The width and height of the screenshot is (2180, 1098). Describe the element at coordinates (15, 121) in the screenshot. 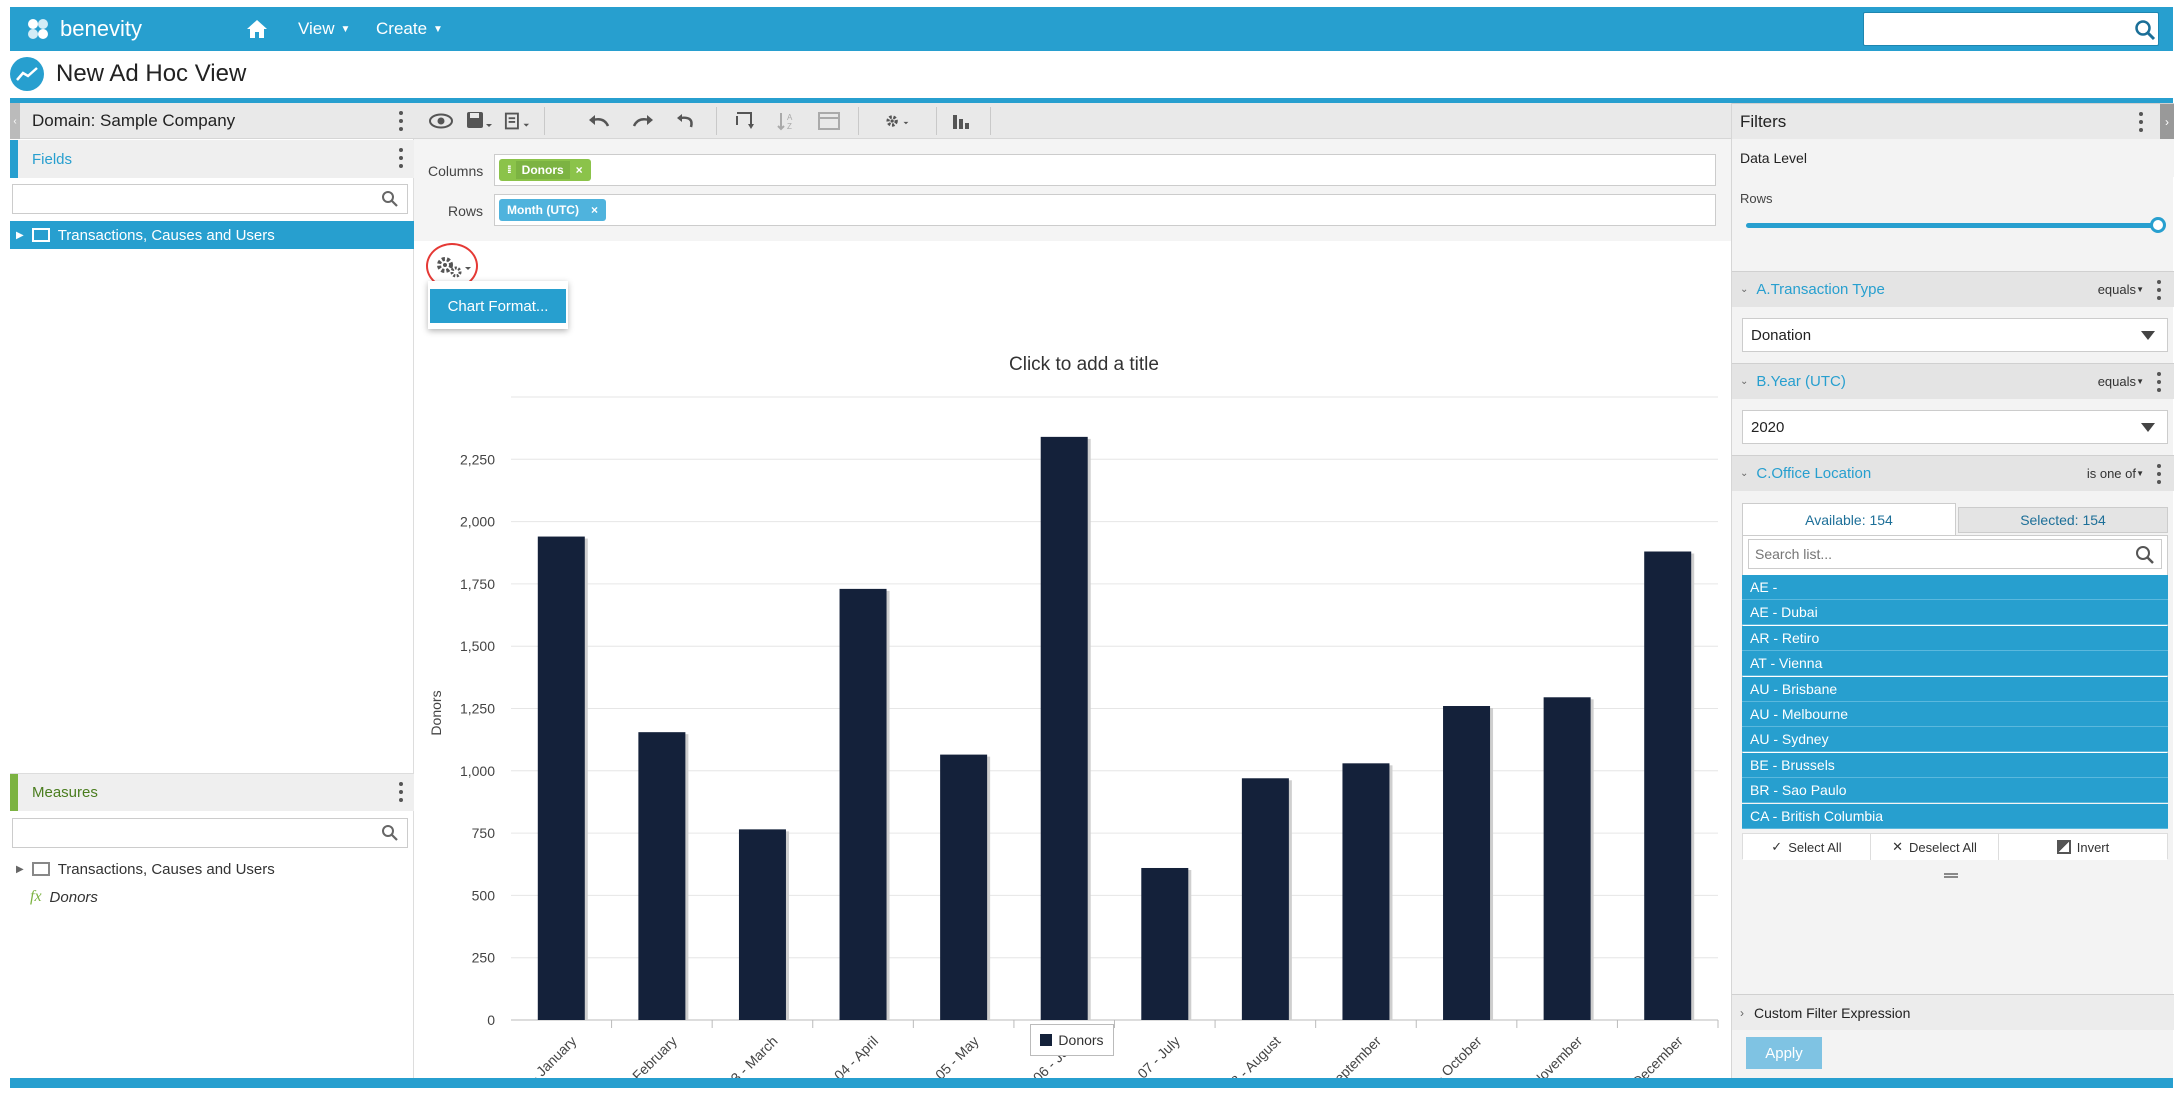

I see `collapse-left-icon: ‹` at that location.